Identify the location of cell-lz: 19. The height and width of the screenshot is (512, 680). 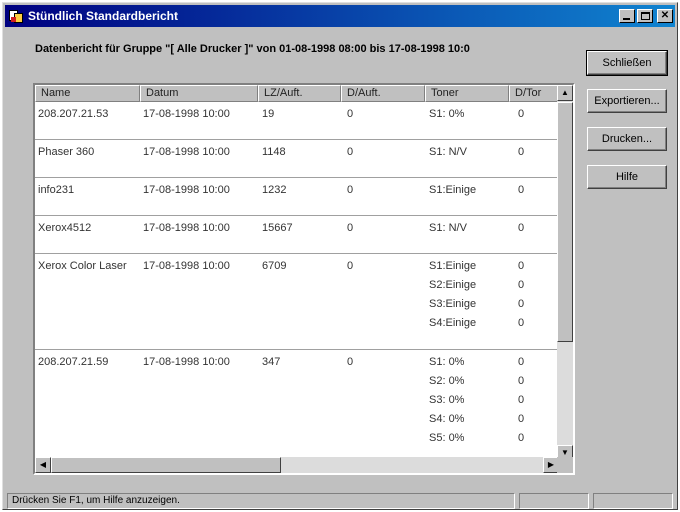
(268, 114).